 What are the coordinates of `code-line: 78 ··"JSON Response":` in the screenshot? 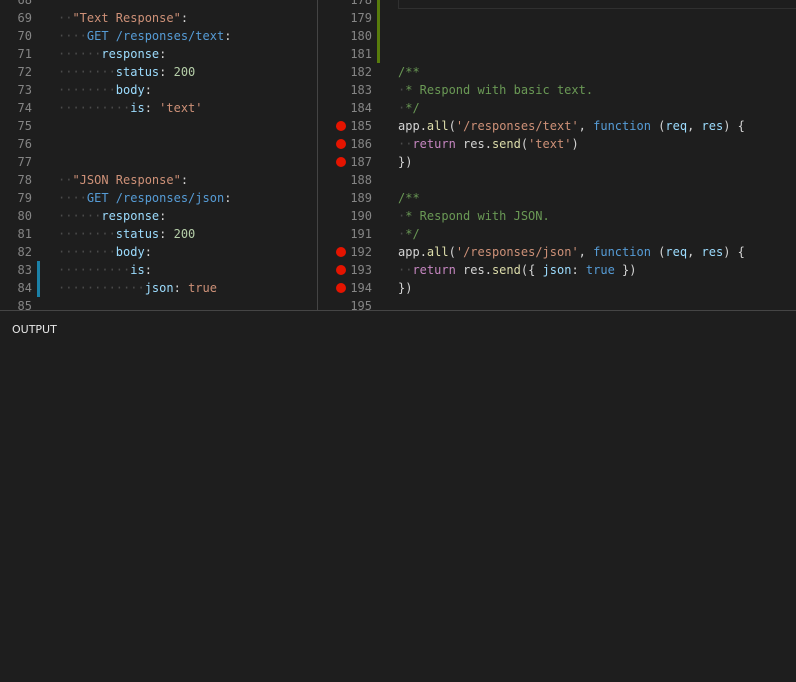 It's located at (158, 180).